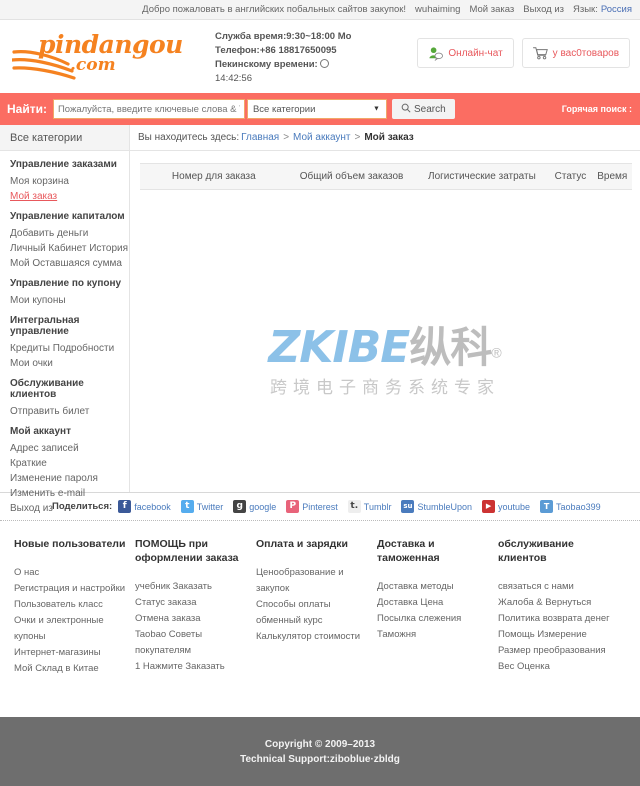 The height and width of the screenshot is (786, 640). What do you see at coordinates (191, 587) in the screenshot?
I see `footer-link-order-tutorial: учебник Заказать` at bounding box center [191, 587].